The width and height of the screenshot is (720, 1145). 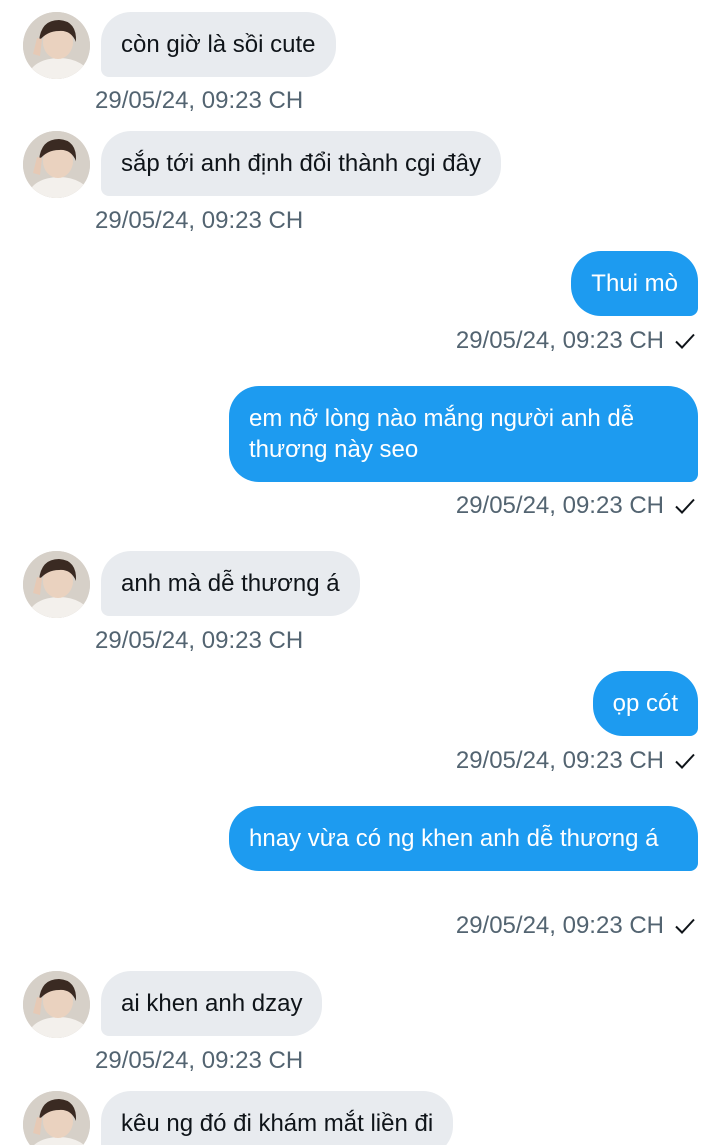 I want to click on message-bubble: còn giờ là sồi cute, so click(x=218, y=44).